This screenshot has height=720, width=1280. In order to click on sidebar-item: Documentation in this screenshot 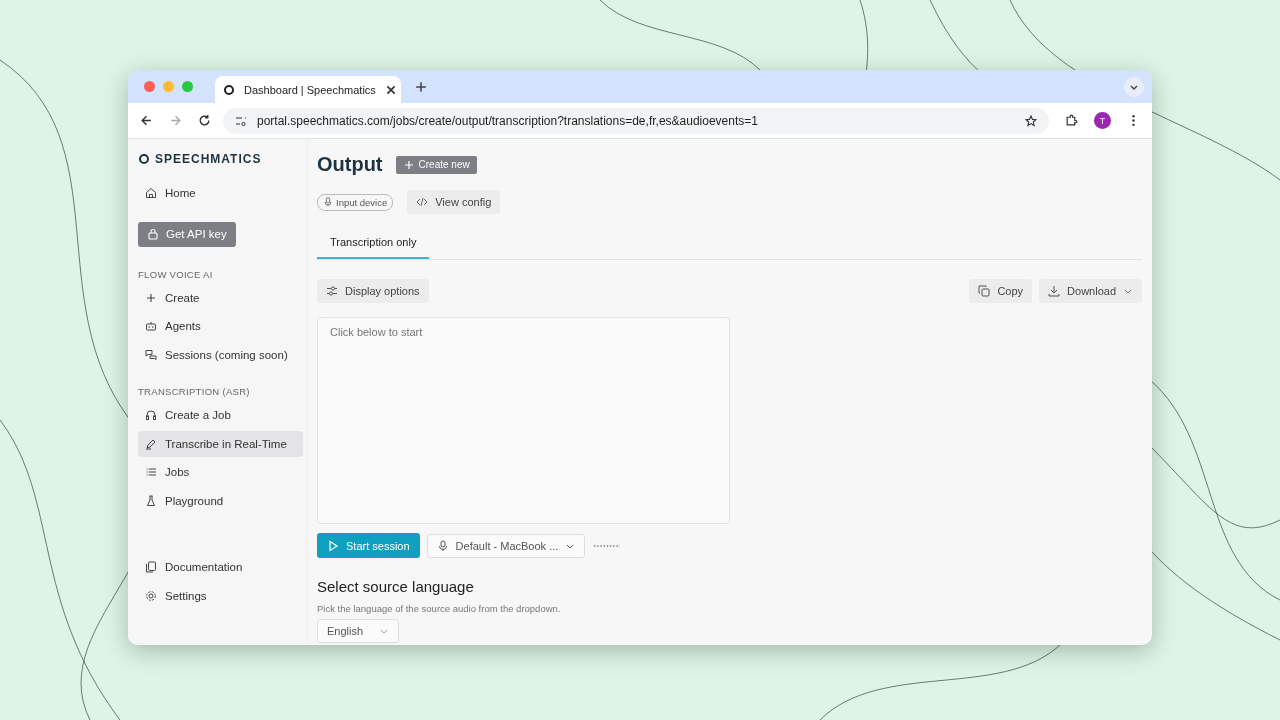, I will do `click(220, 567)`.